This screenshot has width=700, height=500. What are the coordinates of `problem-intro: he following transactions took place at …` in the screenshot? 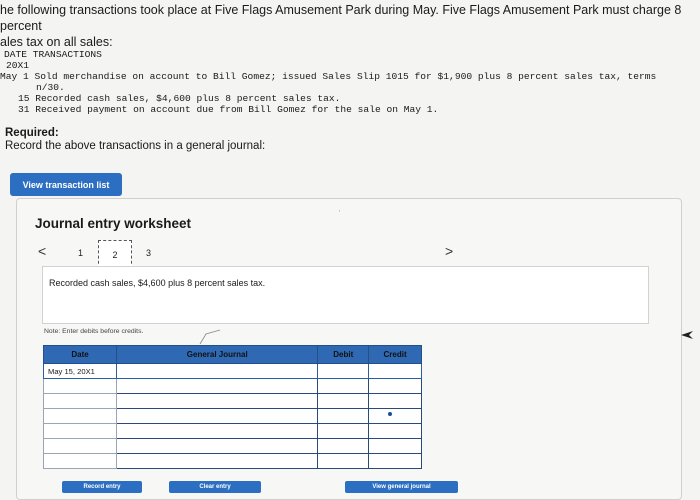 It's located at (347, 26).